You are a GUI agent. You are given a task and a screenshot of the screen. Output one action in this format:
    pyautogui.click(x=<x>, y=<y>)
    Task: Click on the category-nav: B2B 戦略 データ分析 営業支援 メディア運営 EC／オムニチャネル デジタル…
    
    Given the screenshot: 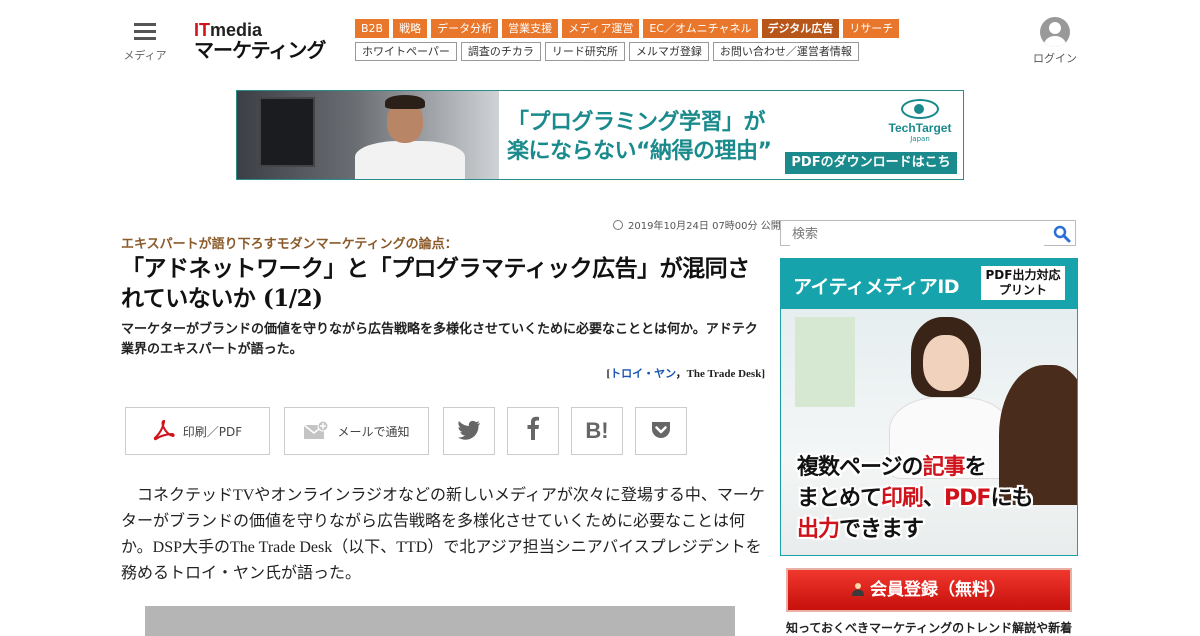 What is the action you would take?
    pyautogui.click(x=627, y=28)
    